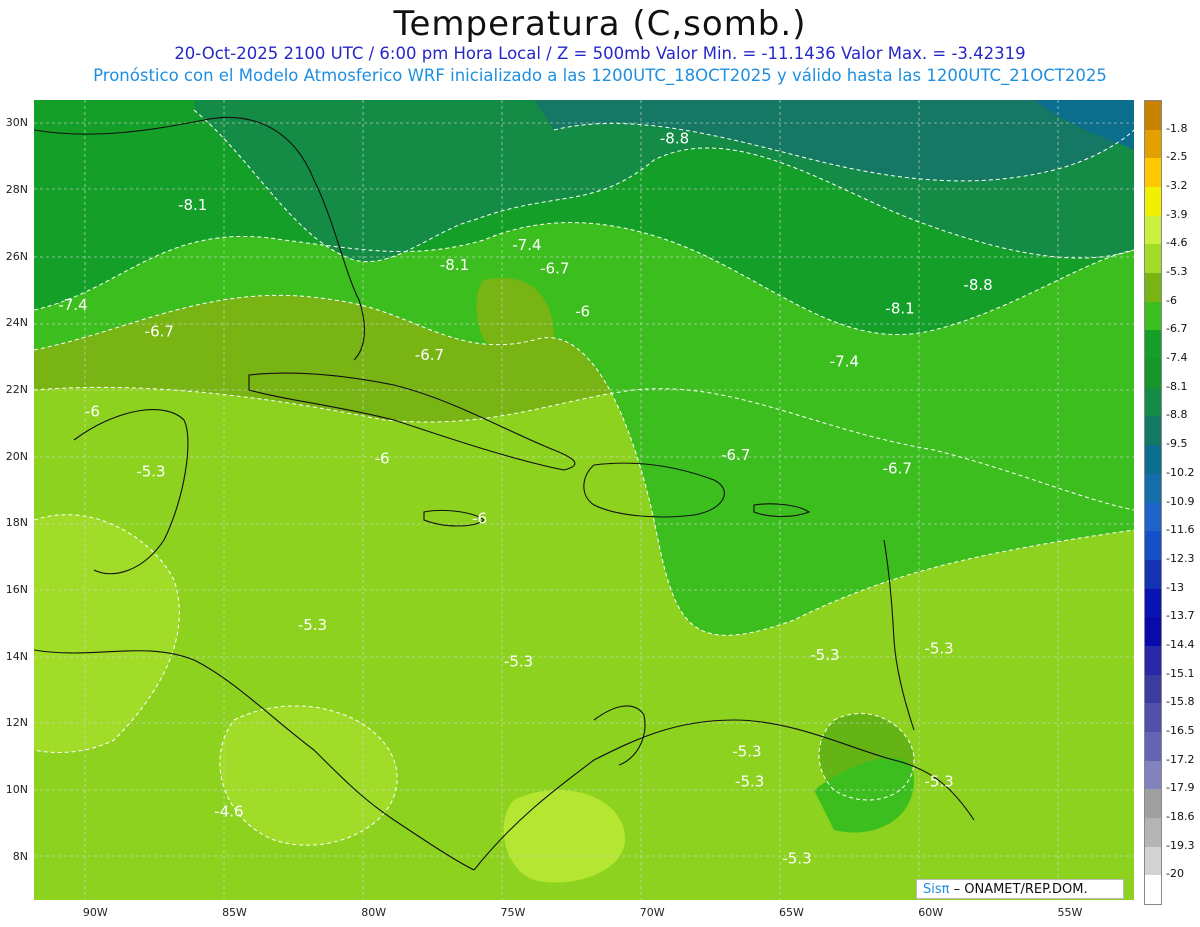 This screenshot has height=927, width=1200. What do you see at coordinates (1177, 157) in the screenshot?
I see `colorbar-label: -2.5` at bounding box center [1177, 157].